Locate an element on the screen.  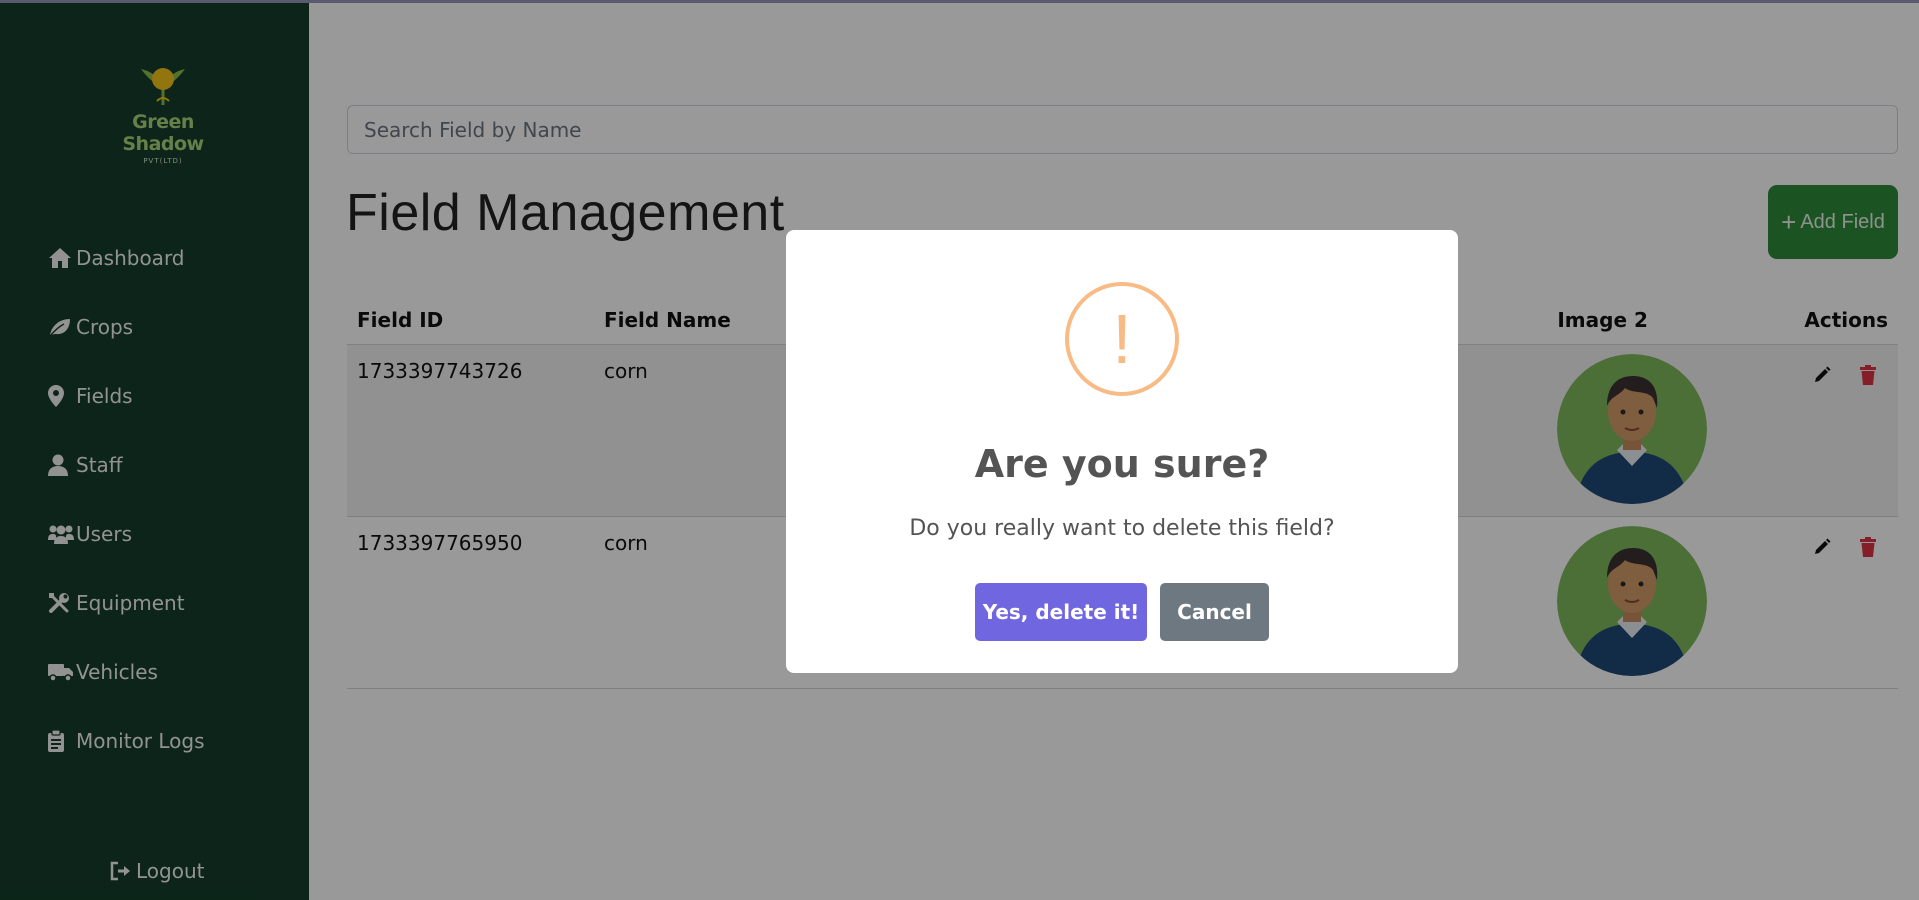
dialog-message: Do you really want to delete this field? is located at coordinates (1122, 528).